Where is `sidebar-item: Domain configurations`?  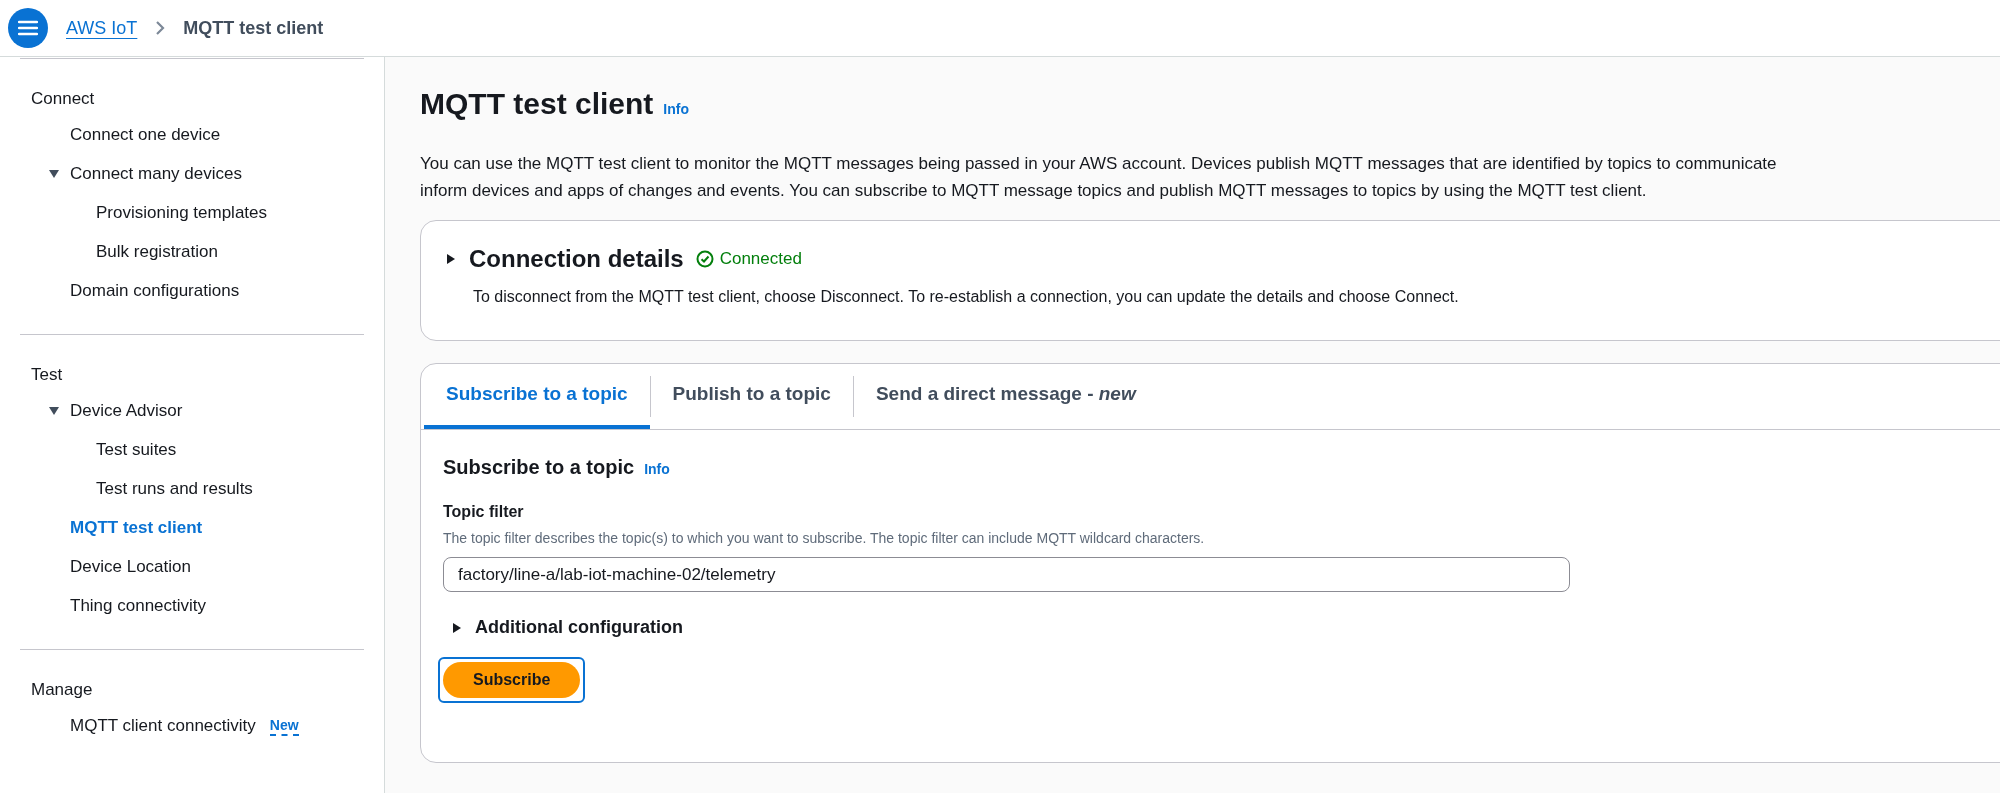
sidebar-item: Domain configurations is located at coordinates (155, 290).